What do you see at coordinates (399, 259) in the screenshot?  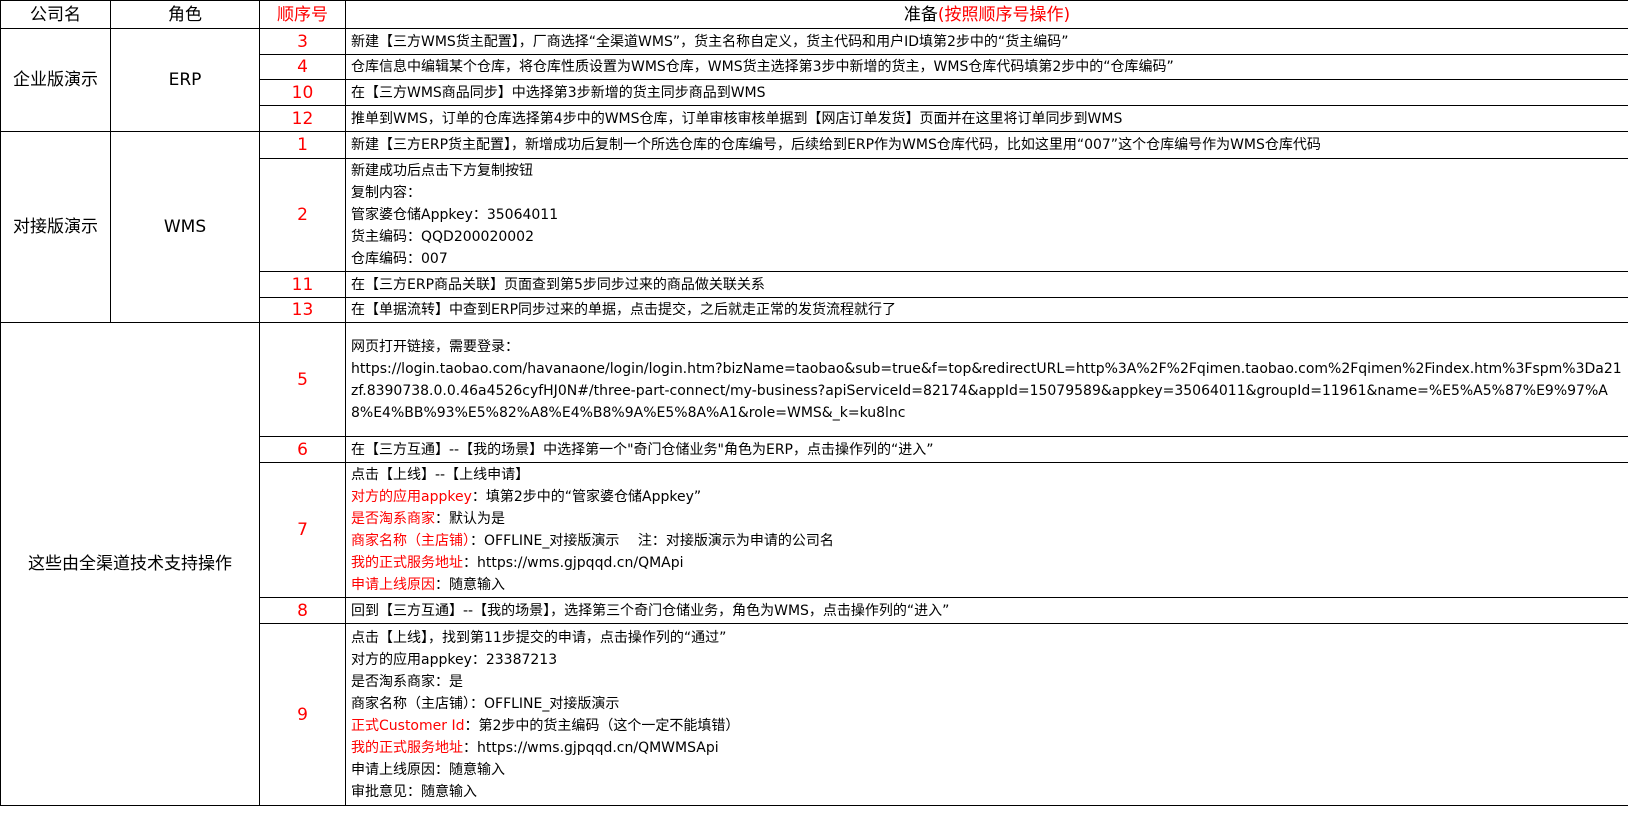 I see `note-line: 仓库编码：007` at bounding box center [399, 259].